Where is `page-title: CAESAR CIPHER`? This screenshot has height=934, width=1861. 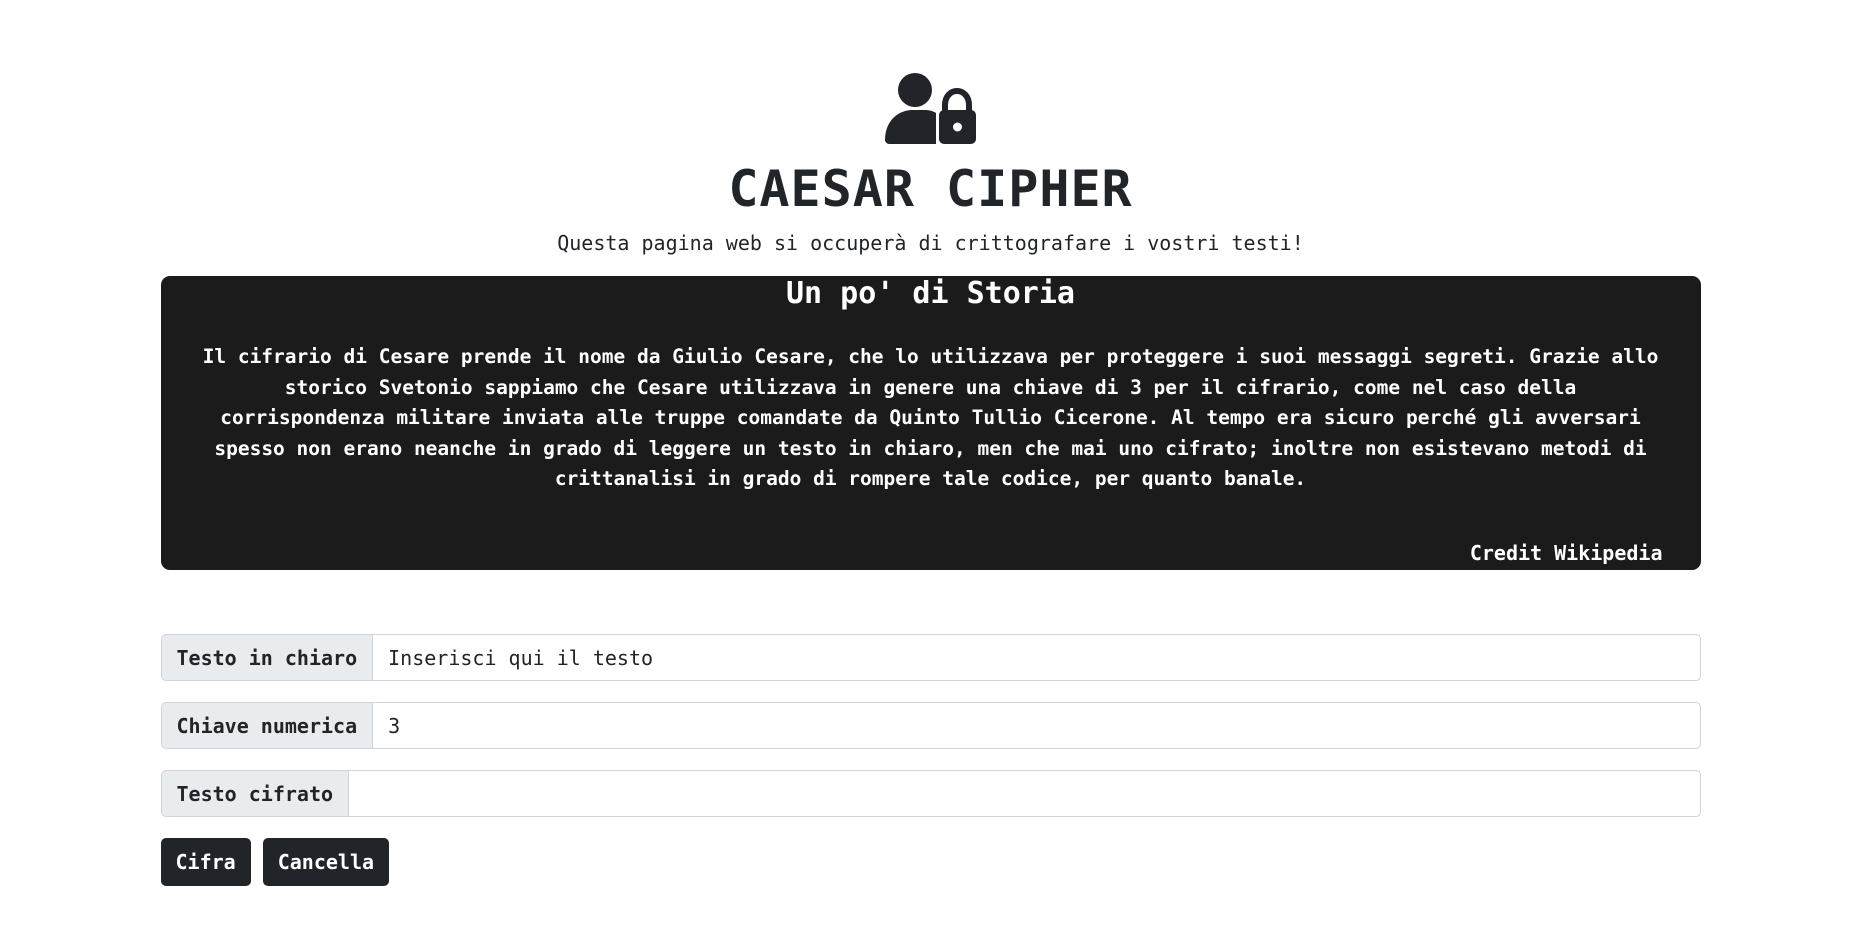
page-title: CAESAR CIPHER is located at coordinates (930, 189).